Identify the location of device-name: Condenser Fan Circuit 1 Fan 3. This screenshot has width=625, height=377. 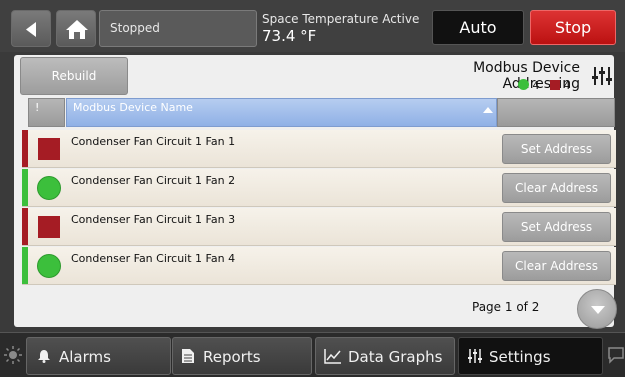
(153, 219).